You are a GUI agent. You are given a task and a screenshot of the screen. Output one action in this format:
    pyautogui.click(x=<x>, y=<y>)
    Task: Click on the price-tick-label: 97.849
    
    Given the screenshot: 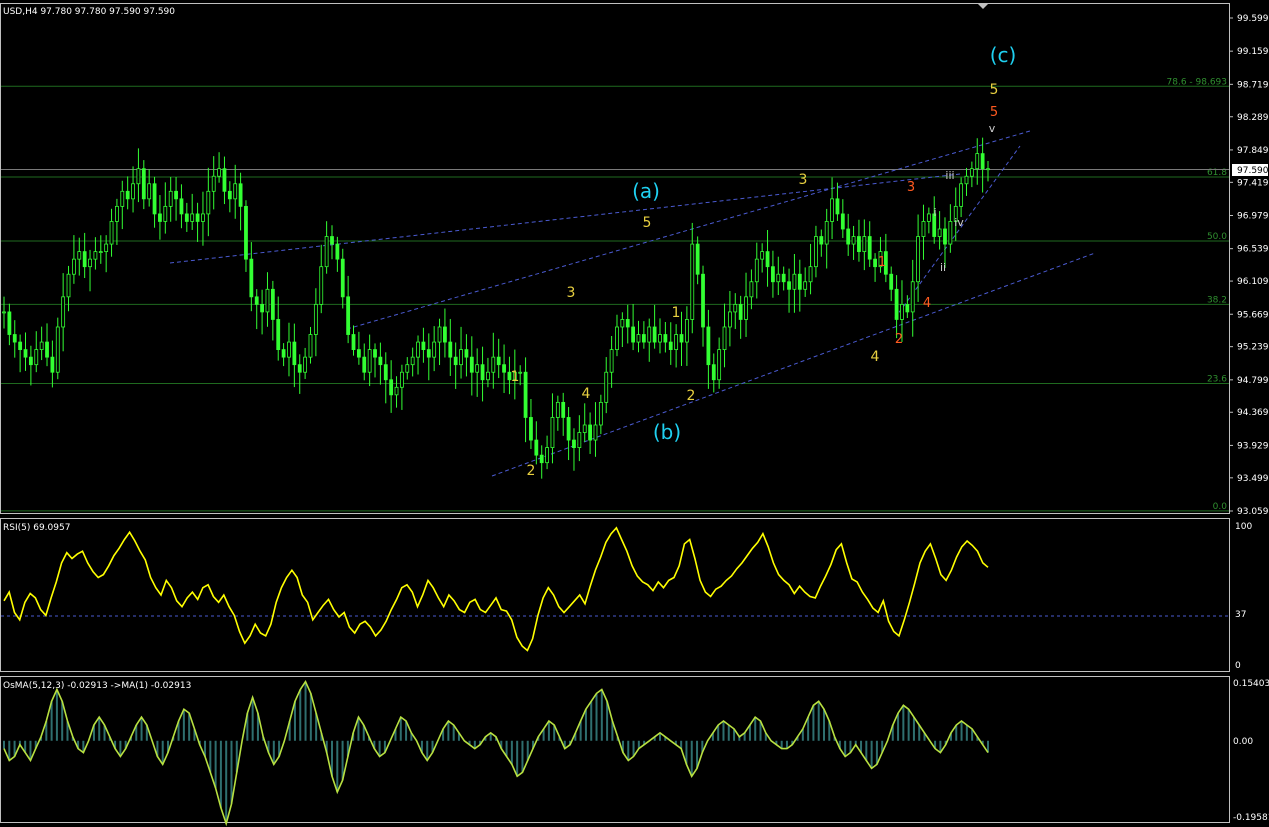 What is the action you would take?
    pyautogui.click(x=1253, y=151)
    